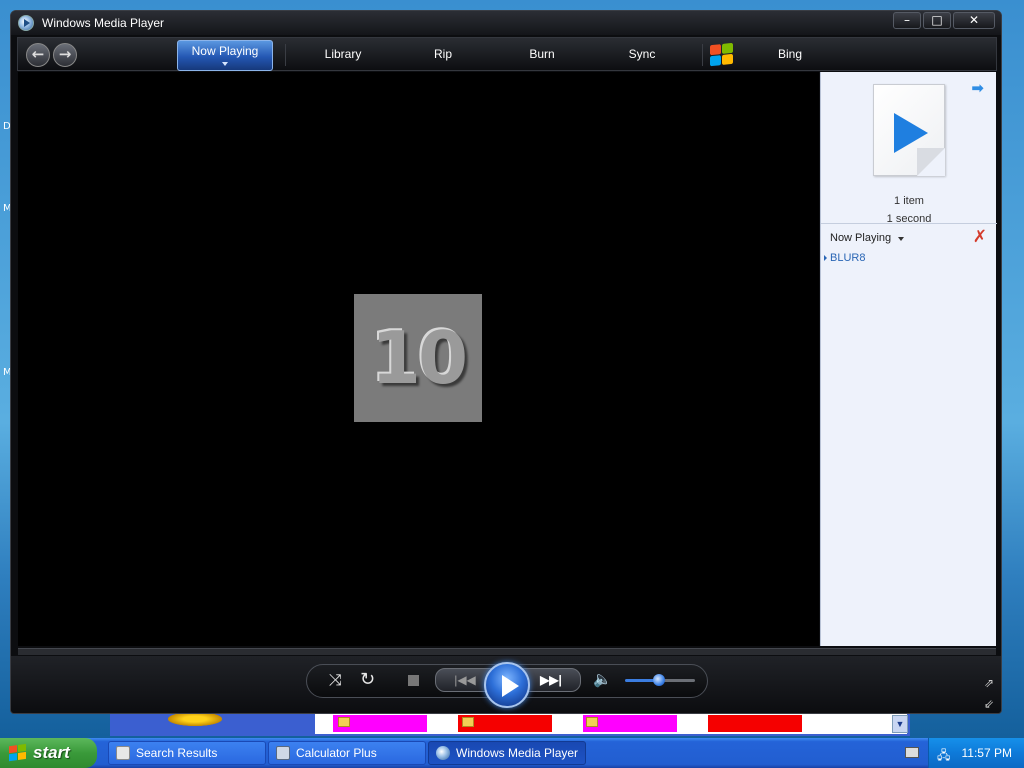 The image size is (1024, 768). Describe the element at coordinates (825, 258) in the screenshot. I see `now-playing-indicator-icon` at that location.